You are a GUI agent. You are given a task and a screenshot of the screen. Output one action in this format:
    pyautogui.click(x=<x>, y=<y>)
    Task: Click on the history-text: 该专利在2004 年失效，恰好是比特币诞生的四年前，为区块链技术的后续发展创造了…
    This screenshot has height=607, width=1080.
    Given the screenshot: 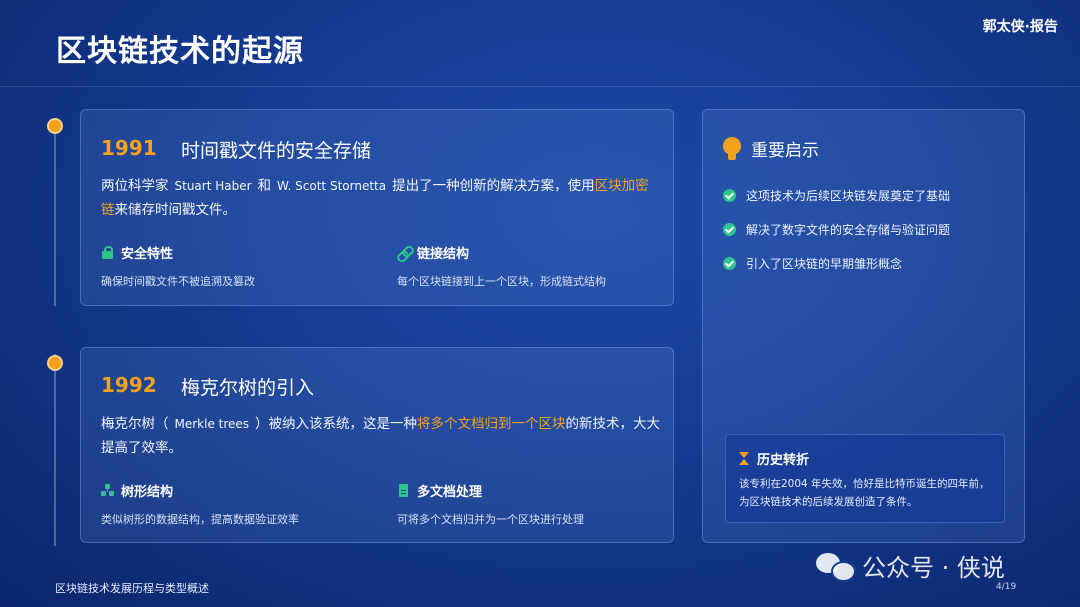 What is the action you would take?
    pyautogui.click(x=864, y=493)
    